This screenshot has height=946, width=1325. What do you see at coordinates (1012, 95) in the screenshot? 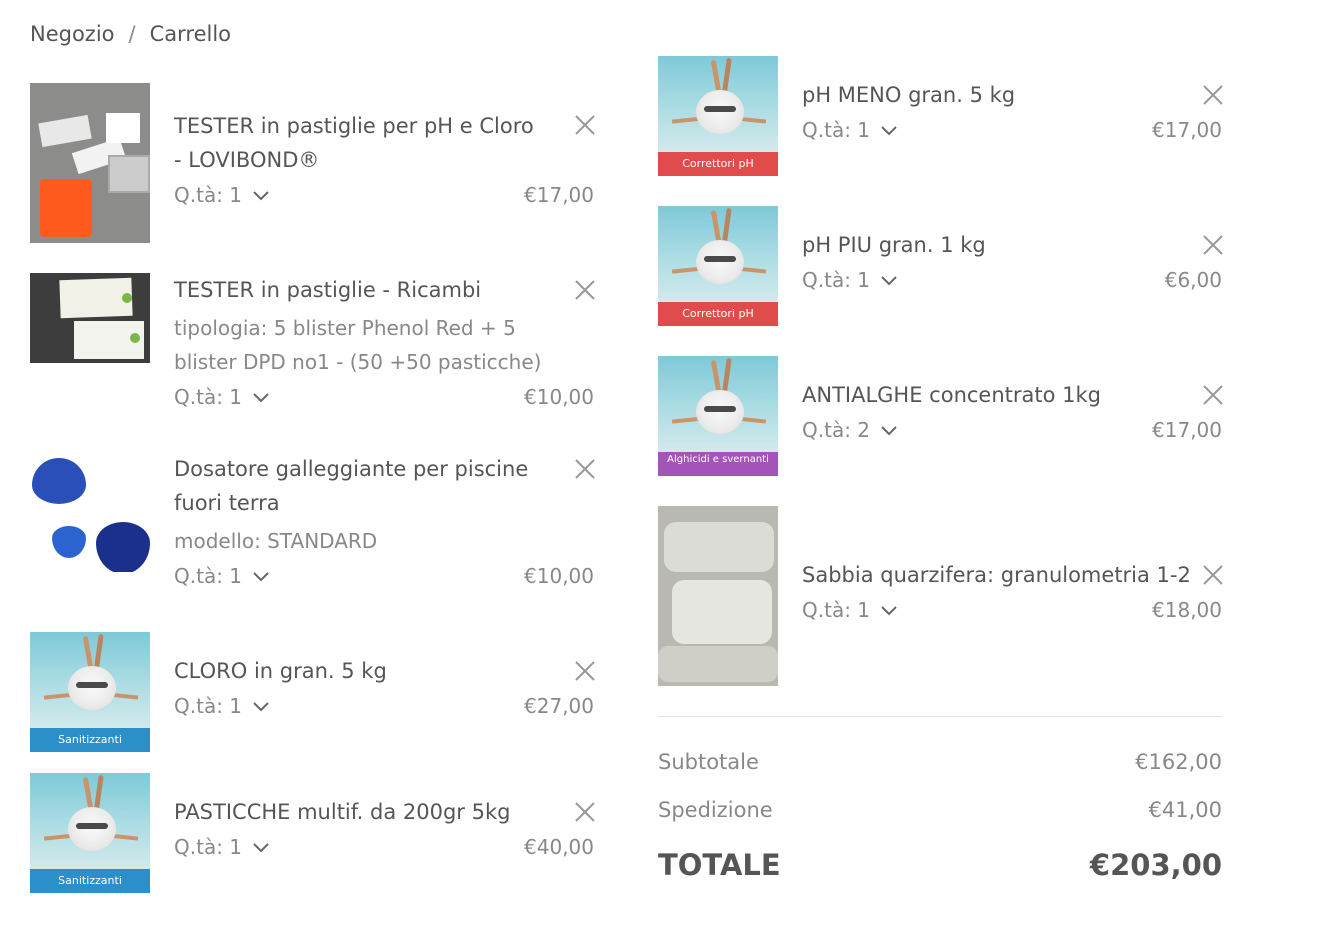
I see `product-name: pH MENO gran. 5 kg` at bounding box center [1012, 95].